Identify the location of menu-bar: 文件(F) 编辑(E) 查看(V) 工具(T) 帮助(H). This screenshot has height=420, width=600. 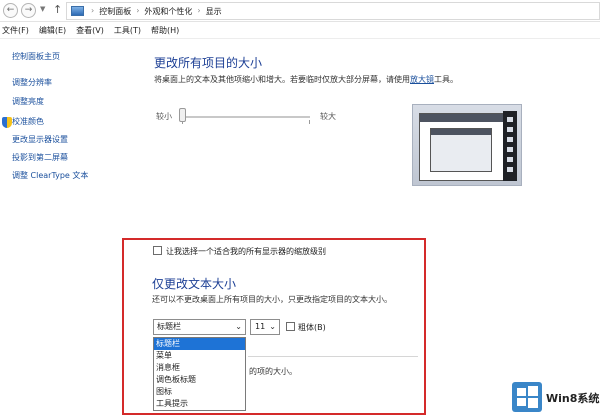
(300, 31).